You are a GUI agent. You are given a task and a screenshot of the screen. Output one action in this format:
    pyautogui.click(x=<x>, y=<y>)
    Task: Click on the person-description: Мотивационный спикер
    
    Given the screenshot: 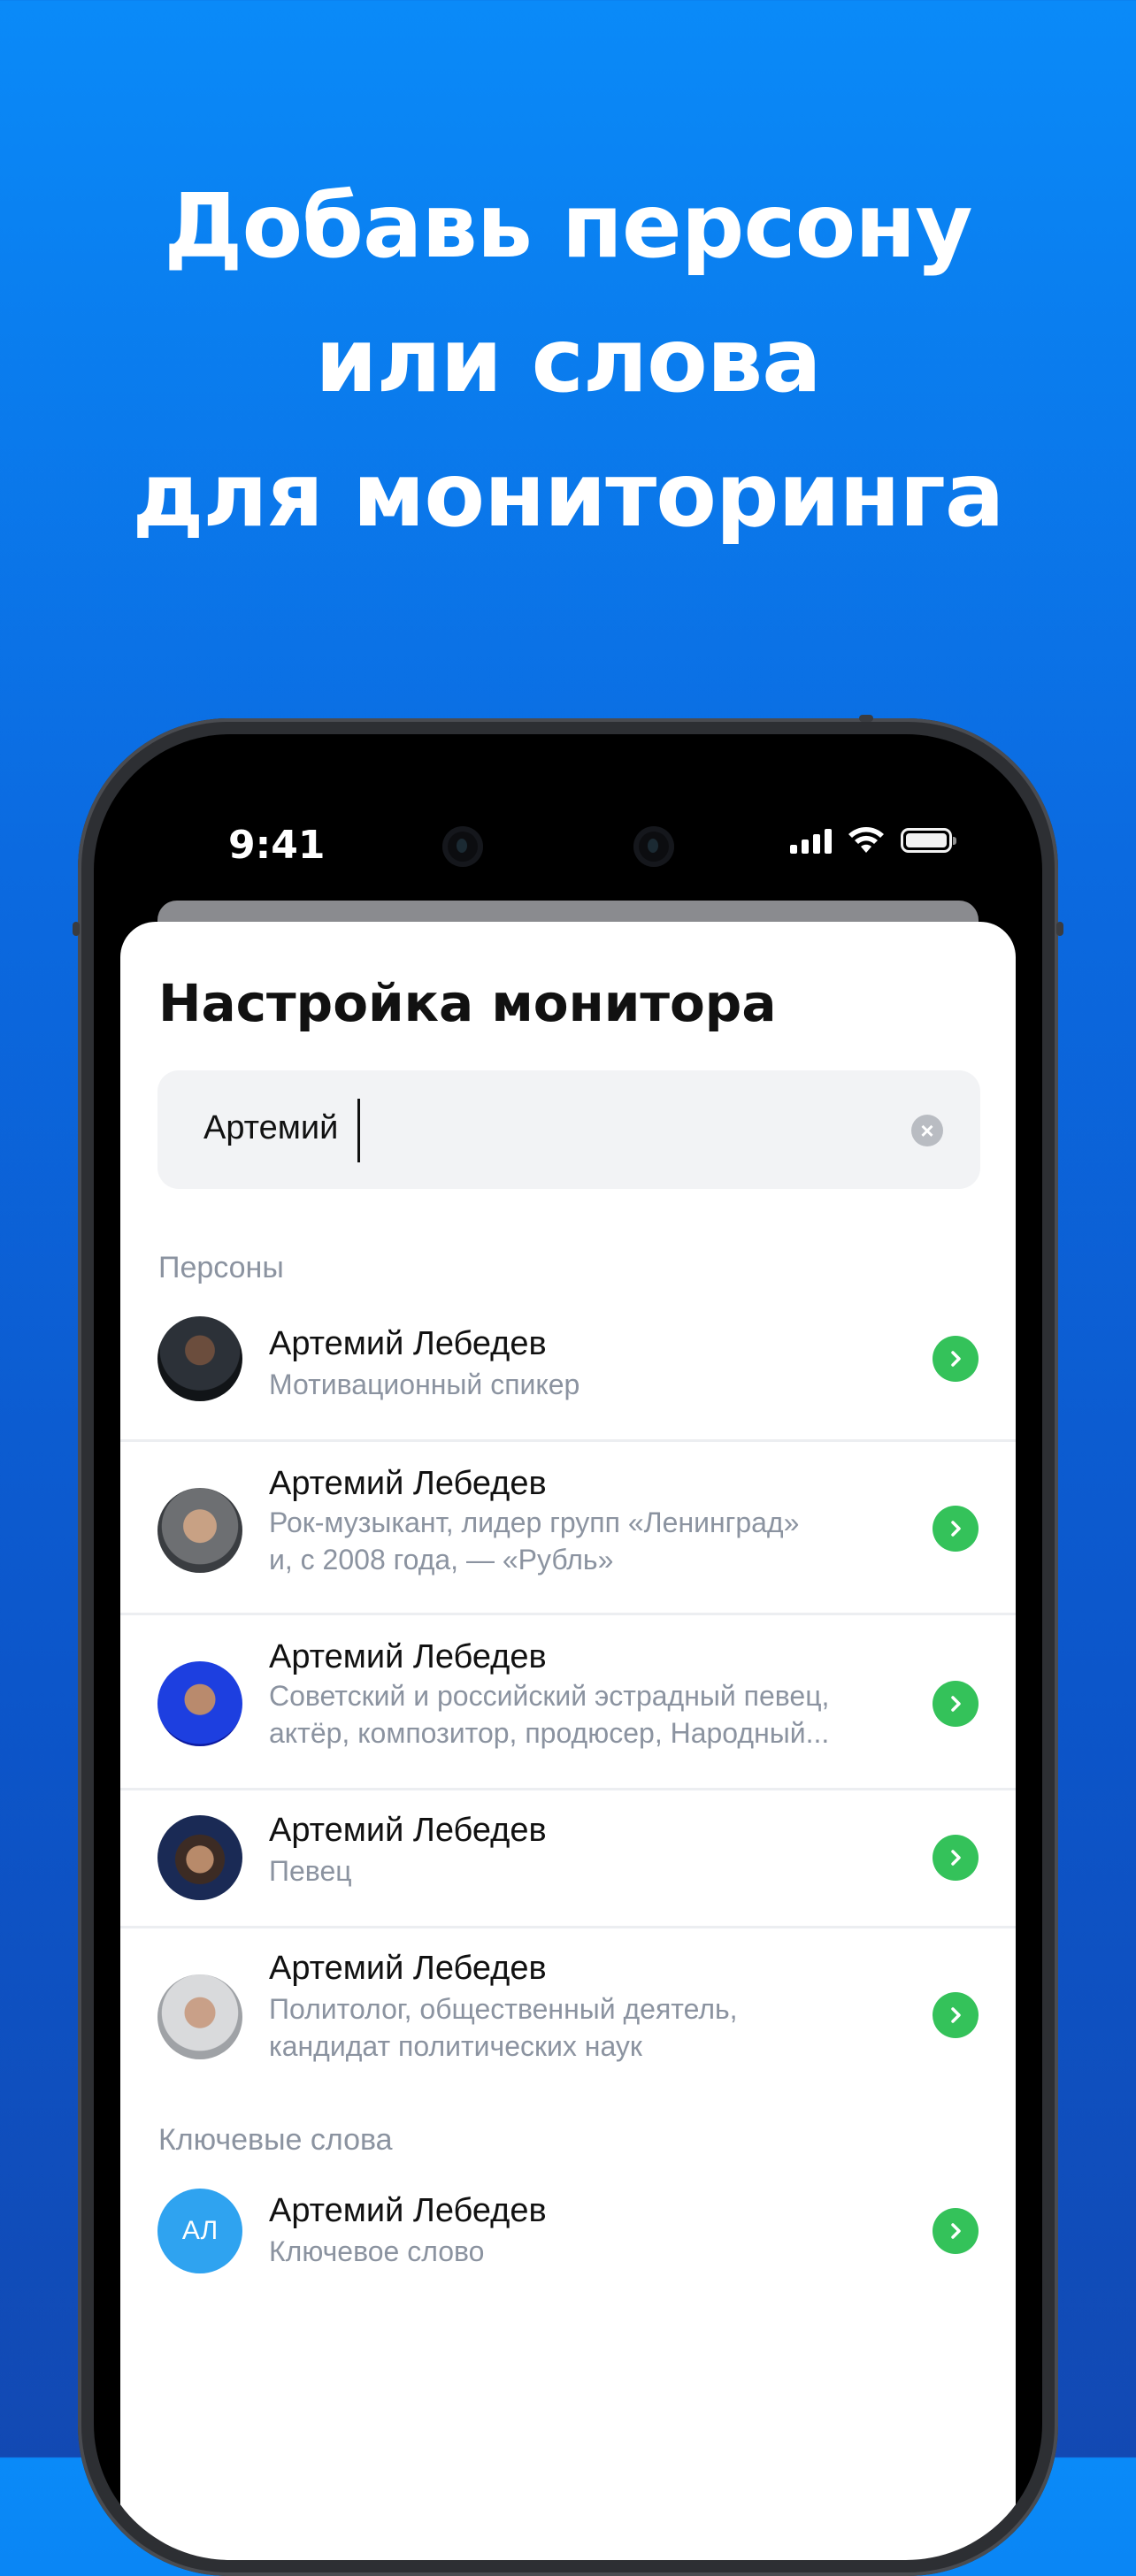 What is the action you would take?
    pyautogui.click(x=424, y=1384)
    